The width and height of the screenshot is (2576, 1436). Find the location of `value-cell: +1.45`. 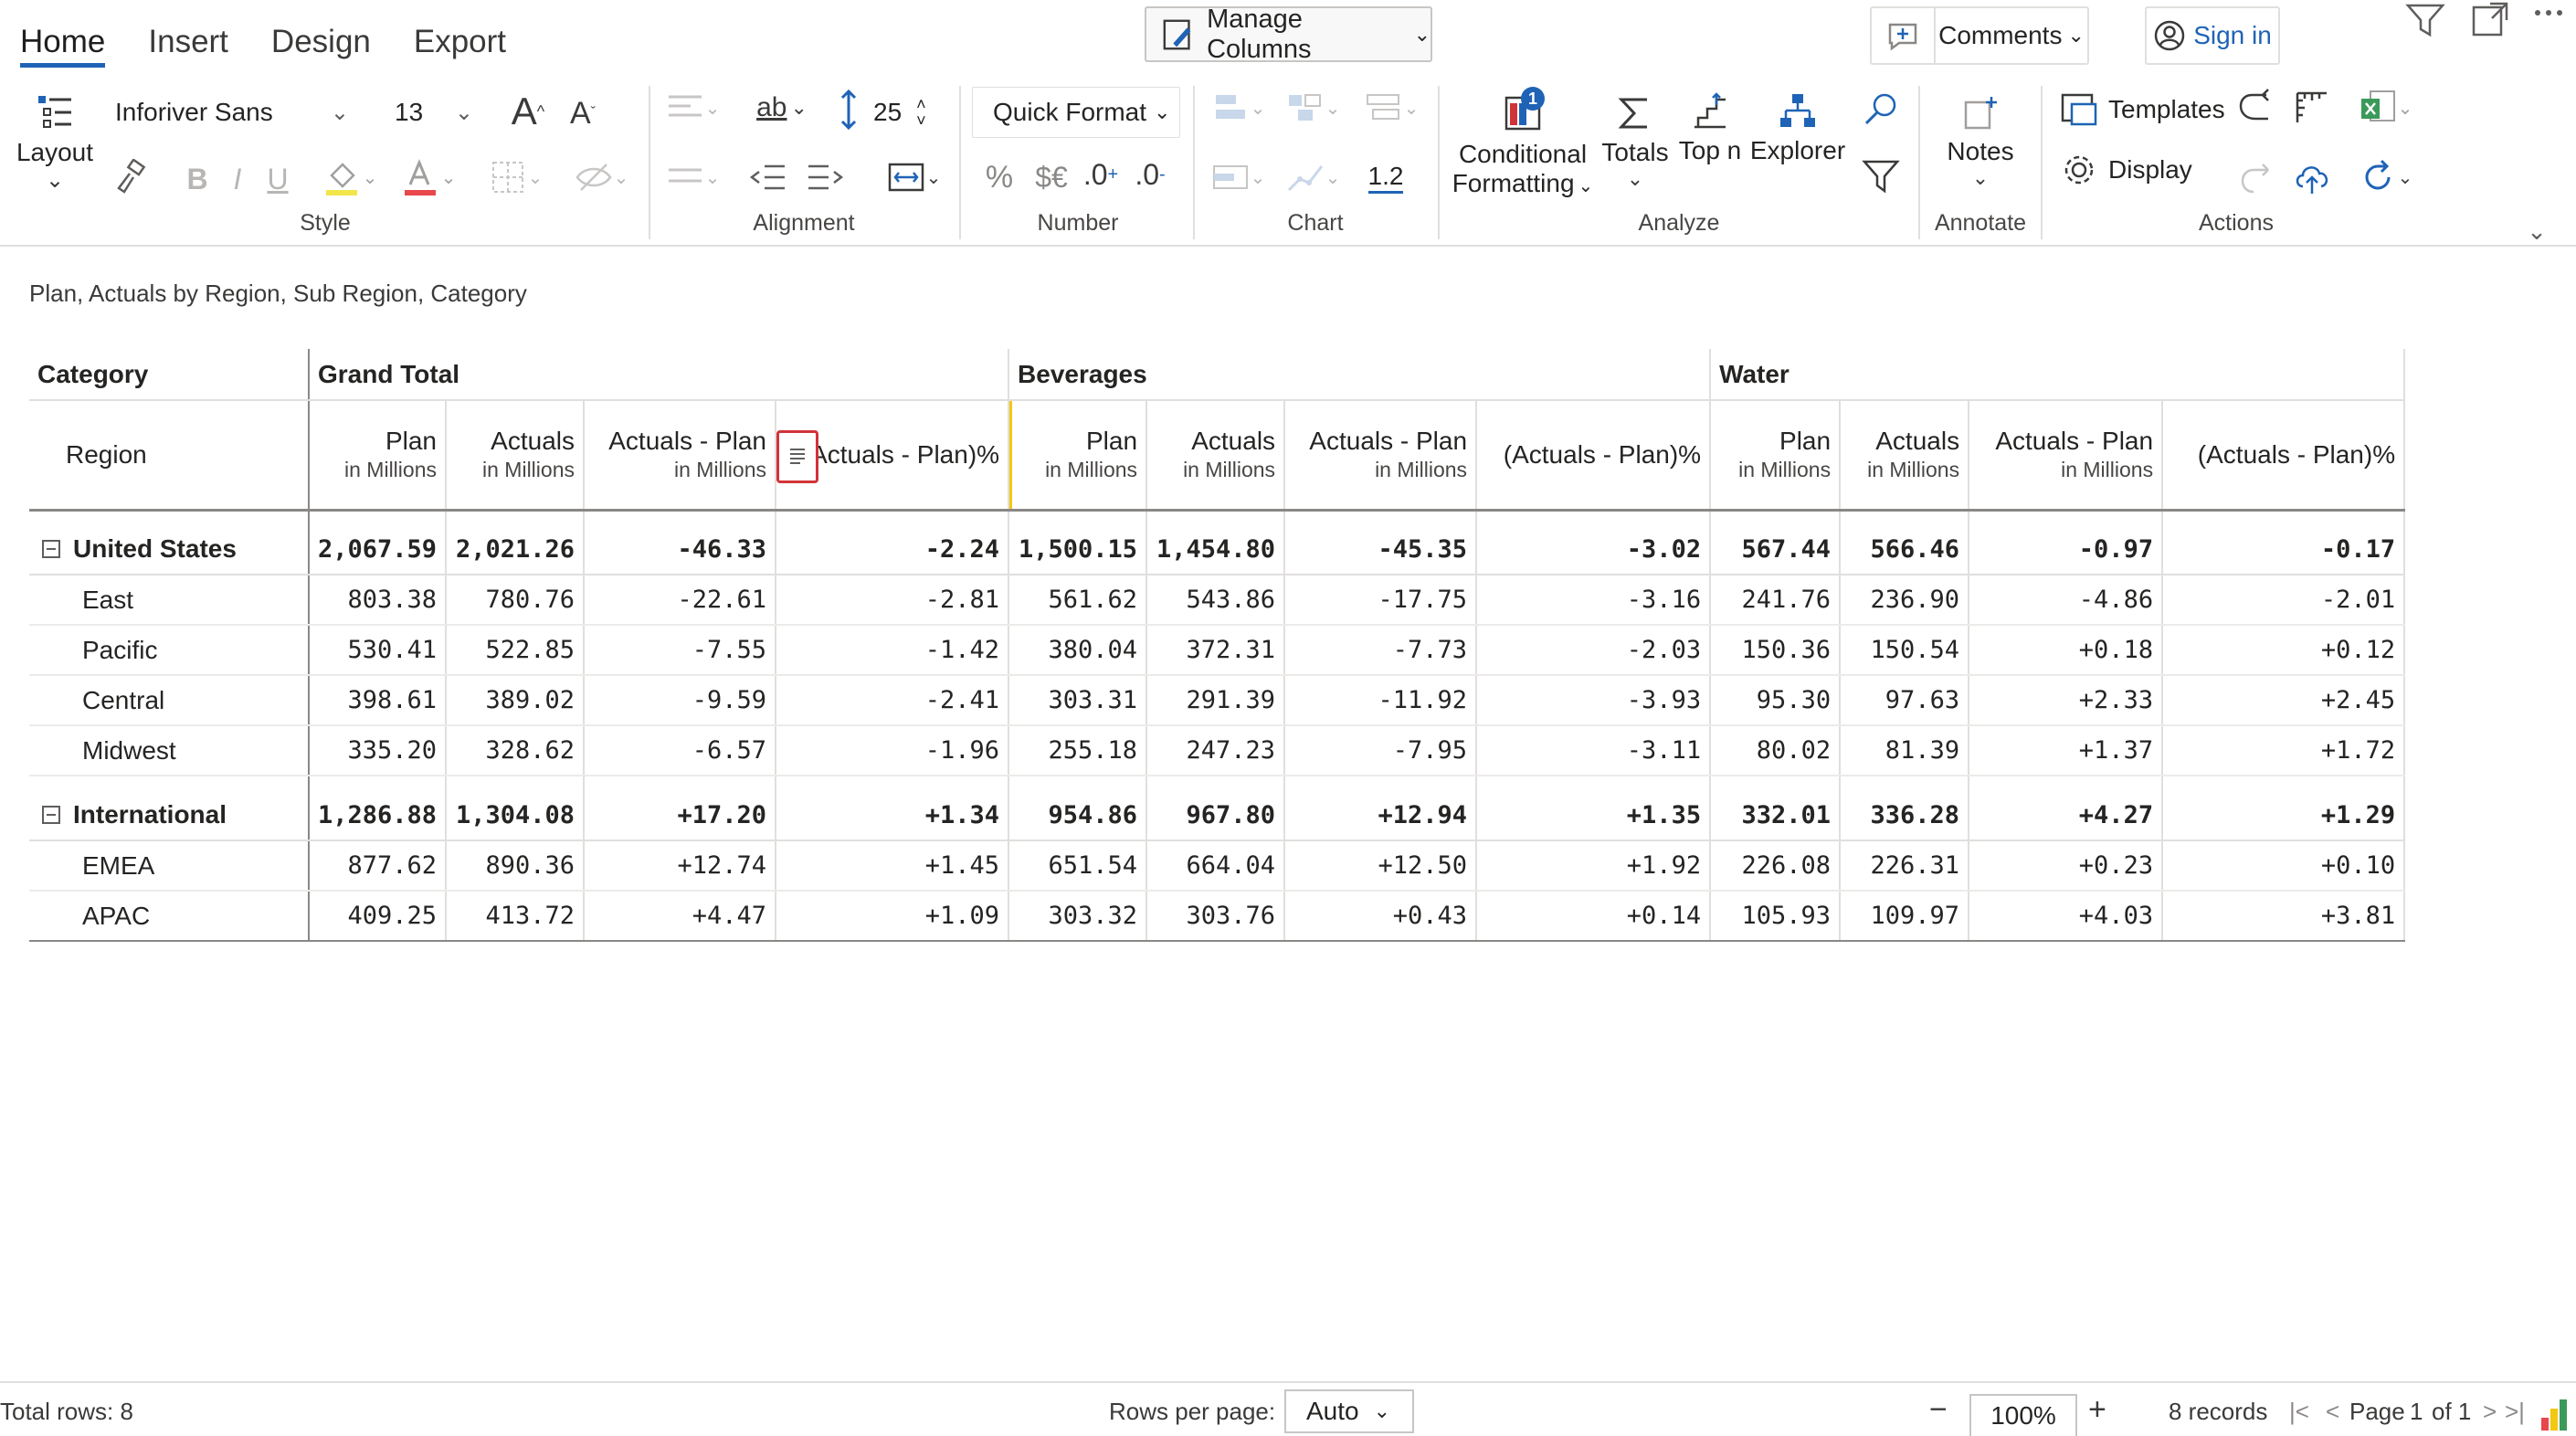

value-cell: +1.45 is located at coordinates (893, 866).